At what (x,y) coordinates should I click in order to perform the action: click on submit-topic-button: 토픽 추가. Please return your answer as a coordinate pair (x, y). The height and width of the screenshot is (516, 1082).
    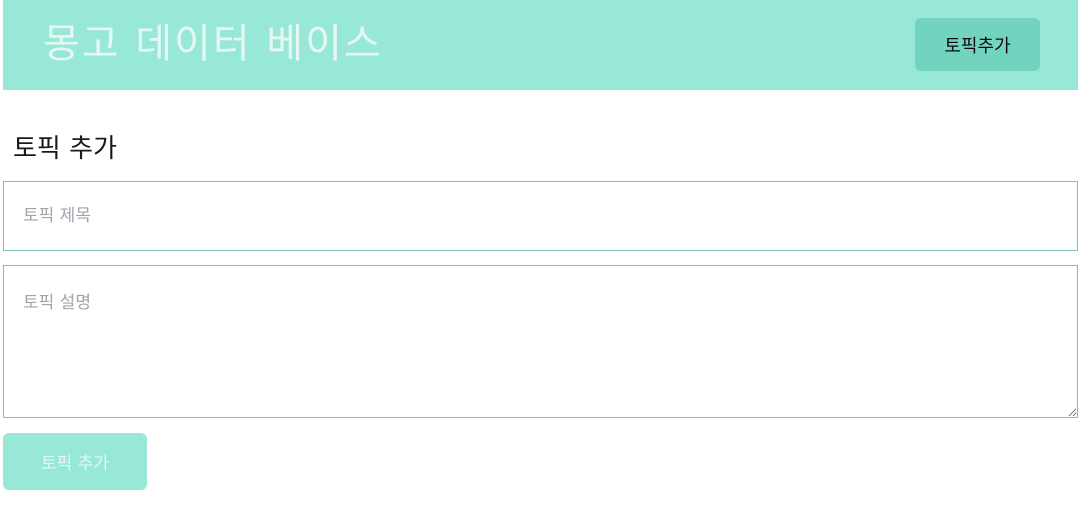
    Looking at the image, I should click on (75, 461).